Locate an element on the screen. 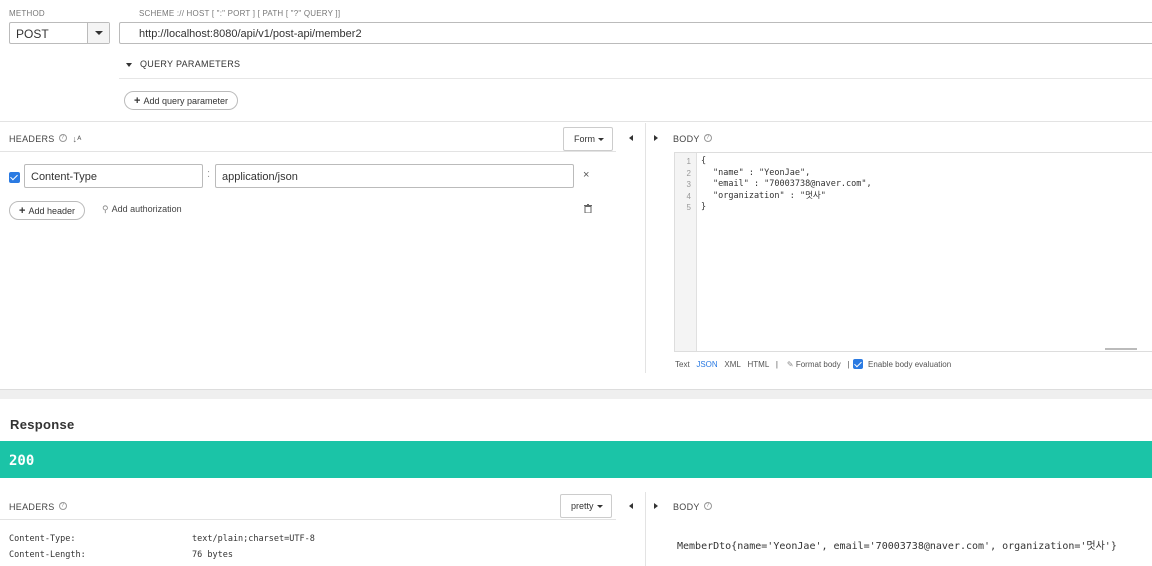 This screenshot has width=1152, height=566. line-number: 4 is located at coordinates (688, 196).